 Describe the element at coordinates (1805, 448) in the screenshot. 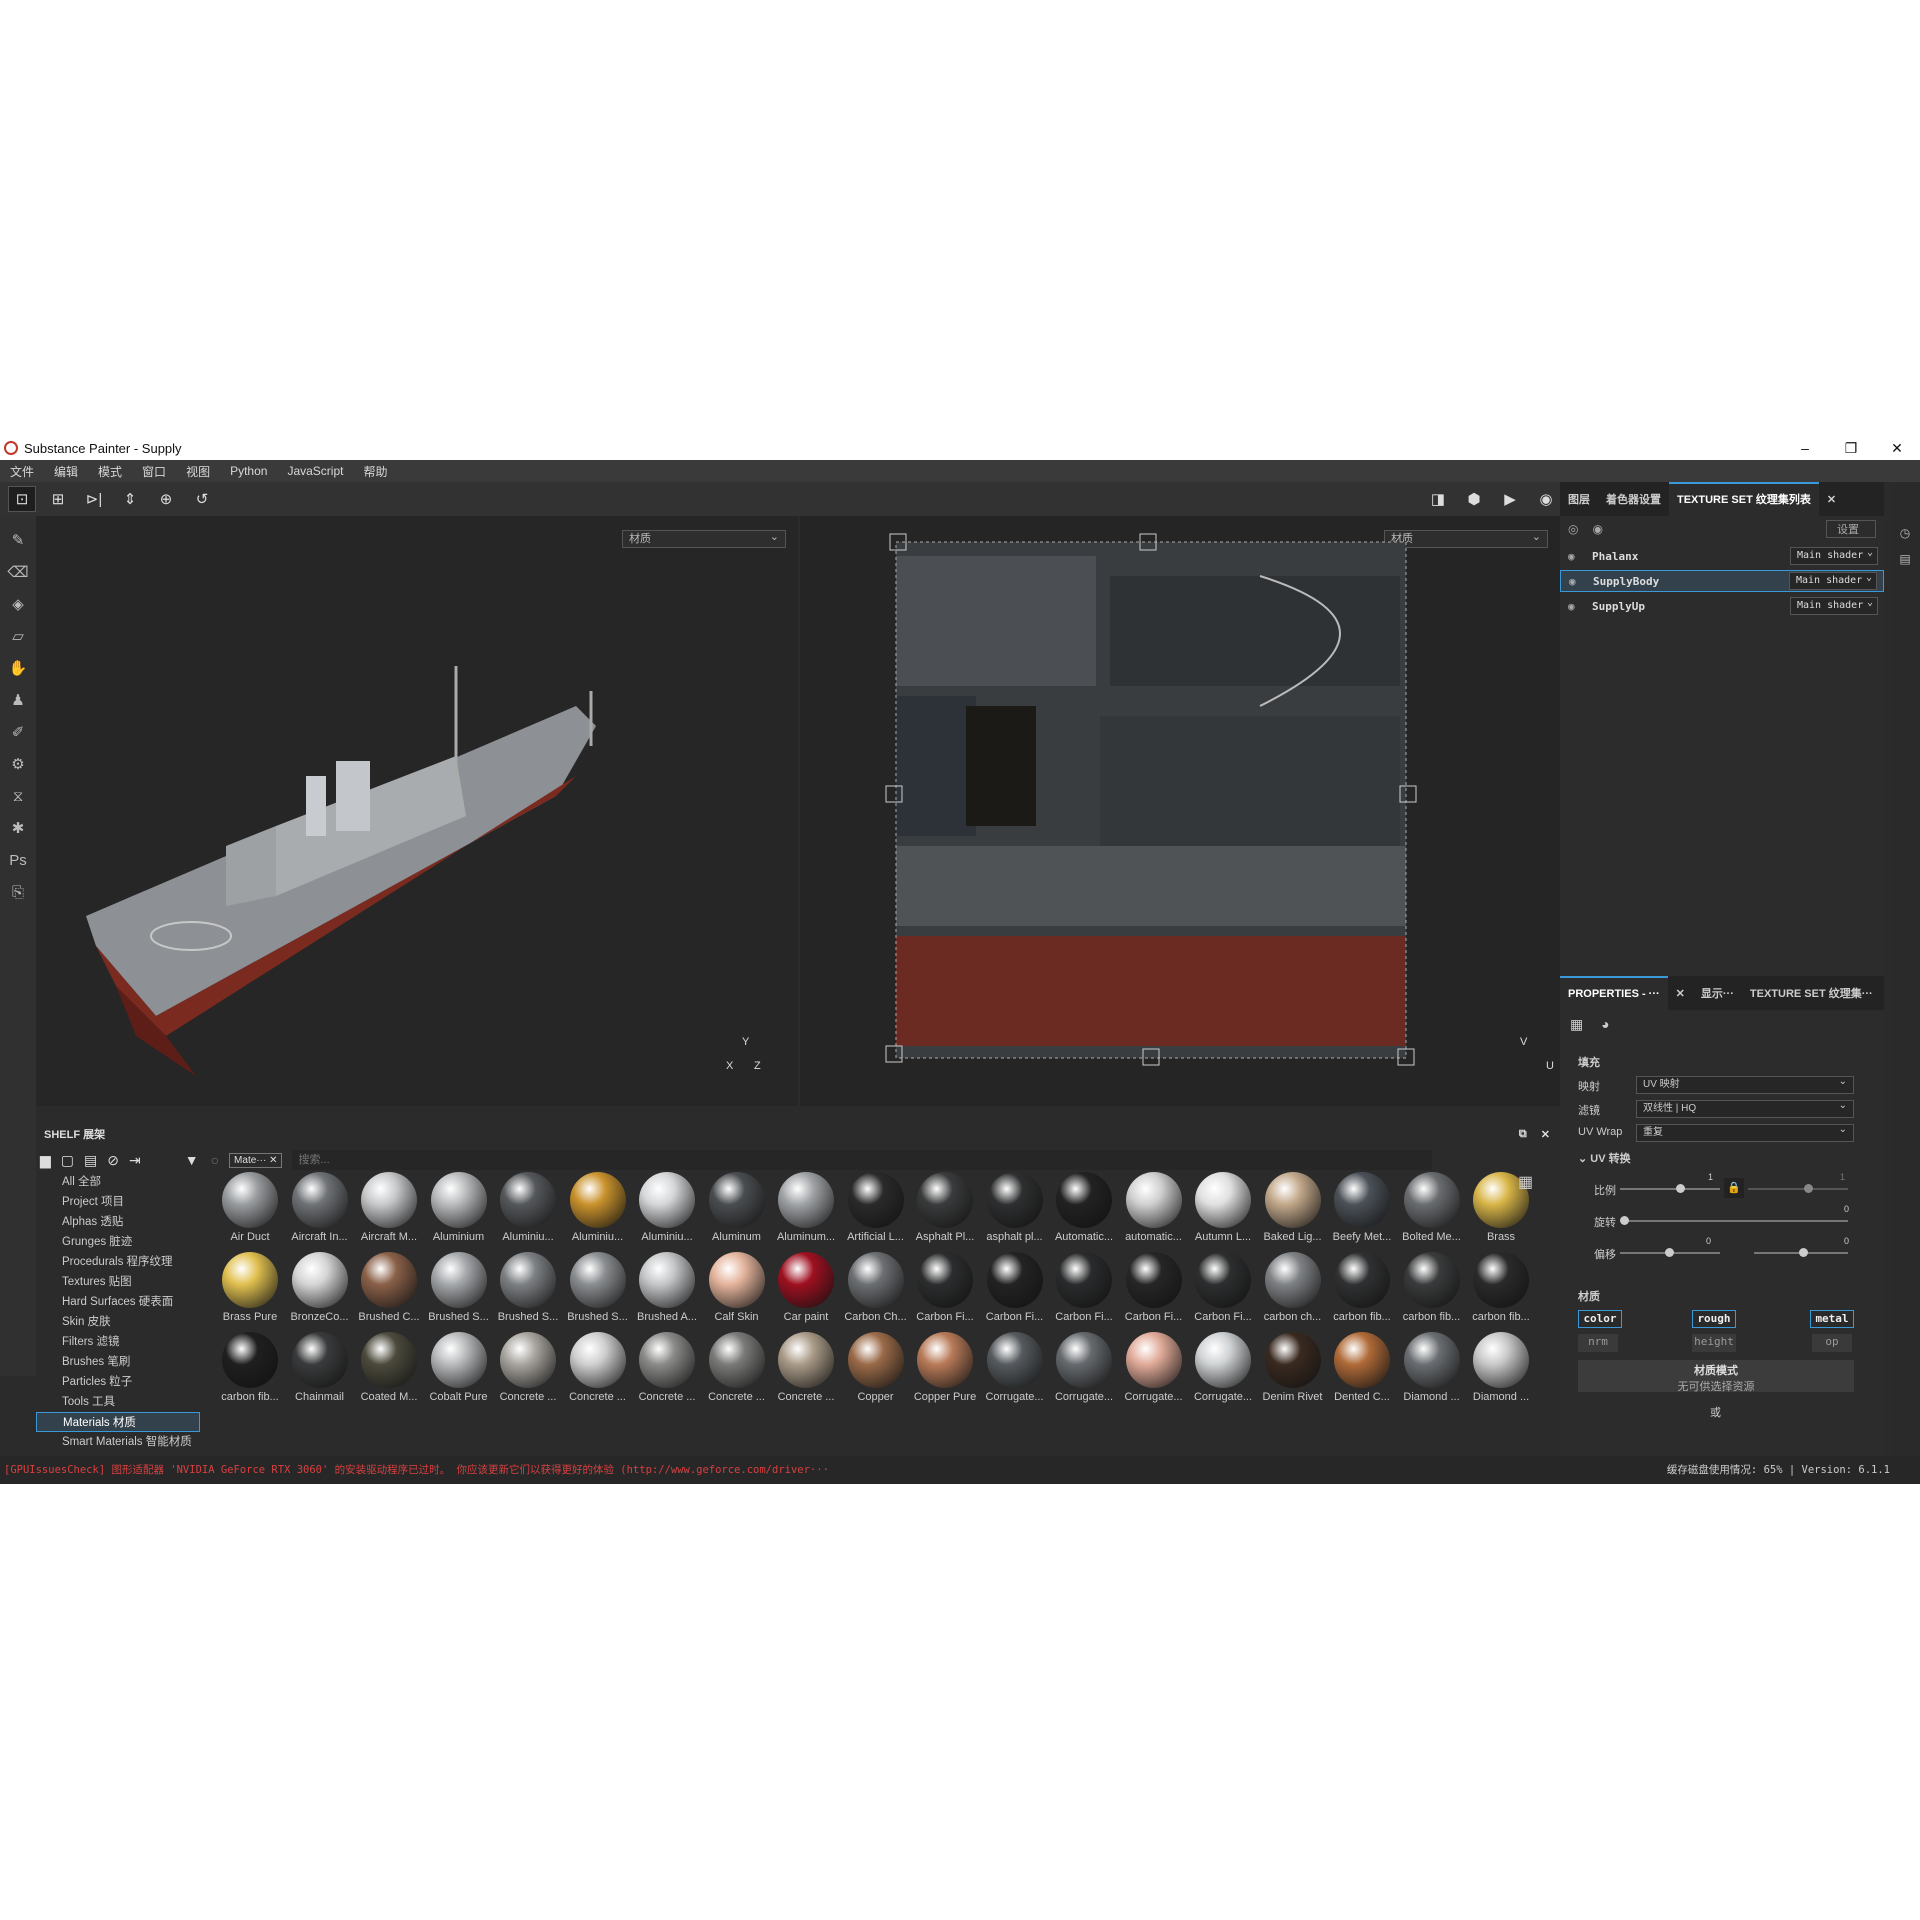

I see `minimize-icon: –` at that location.